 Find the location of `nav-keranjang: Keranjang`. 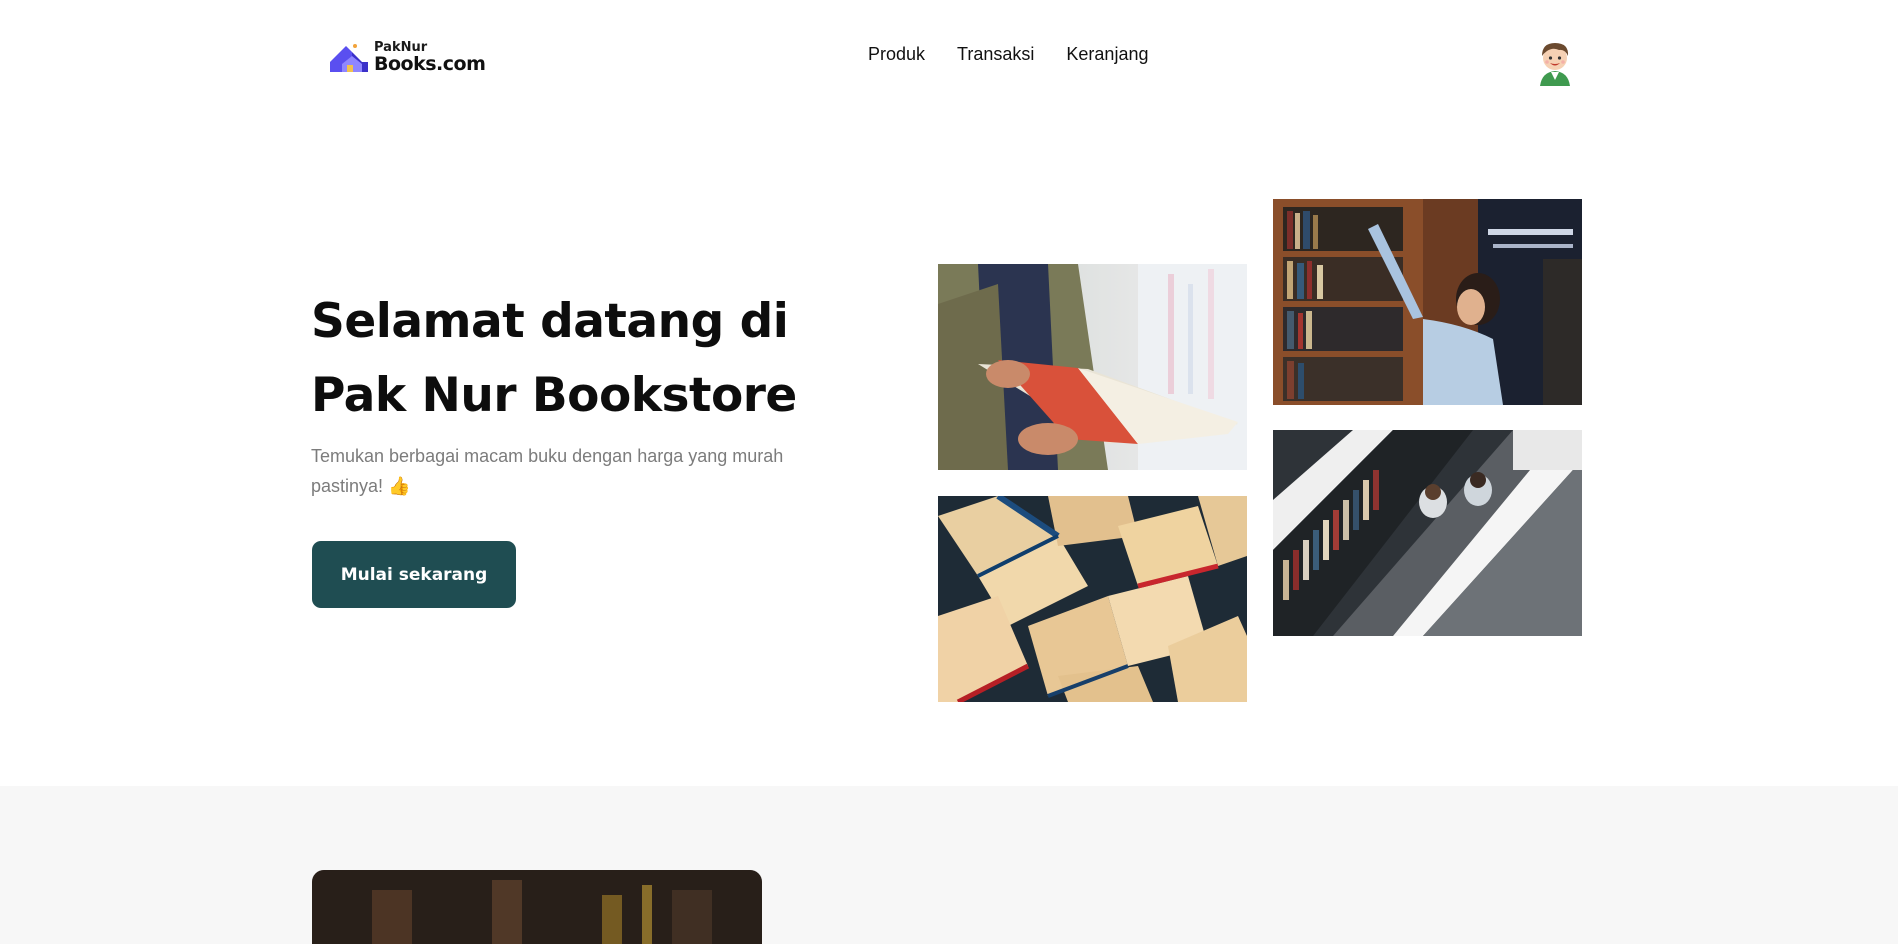

nav-keranjang: Keranjang is located at coordinates (1107, 54).